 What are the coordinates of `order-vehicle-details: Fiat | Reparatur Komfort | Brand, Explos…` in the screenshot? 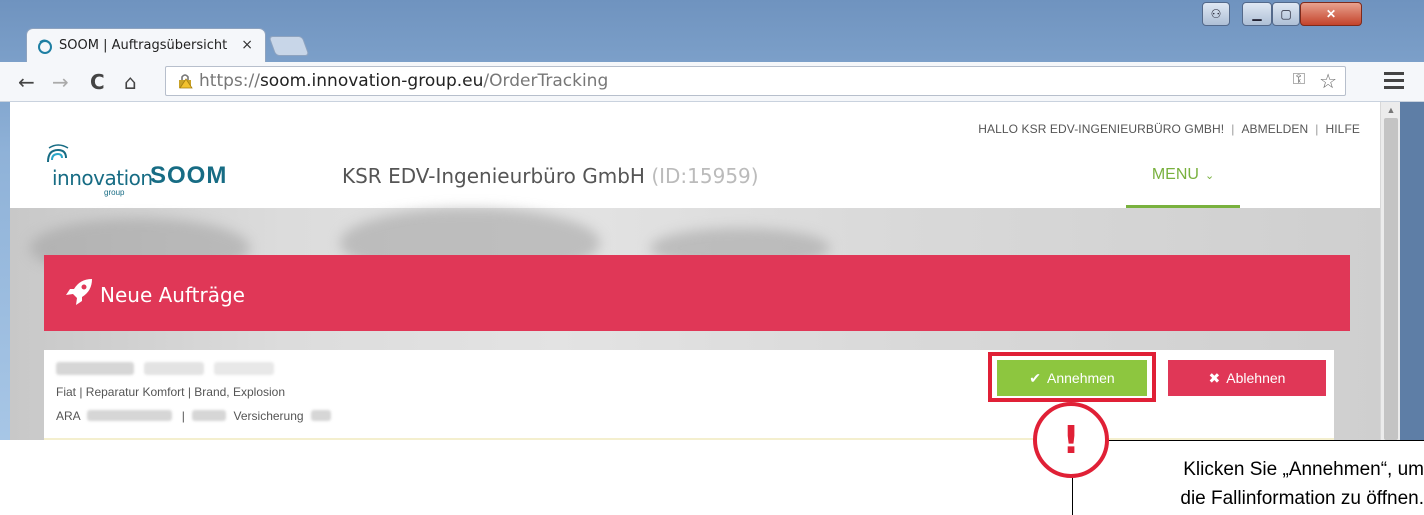 It's located at (171, 392).